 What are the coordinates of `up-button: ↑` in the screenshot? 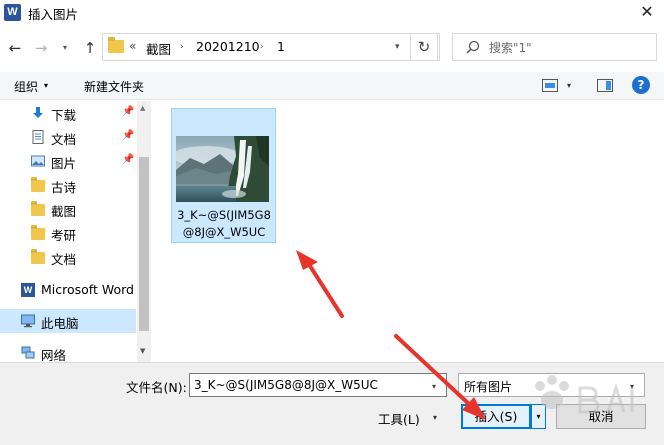 It's located at (90, 48).